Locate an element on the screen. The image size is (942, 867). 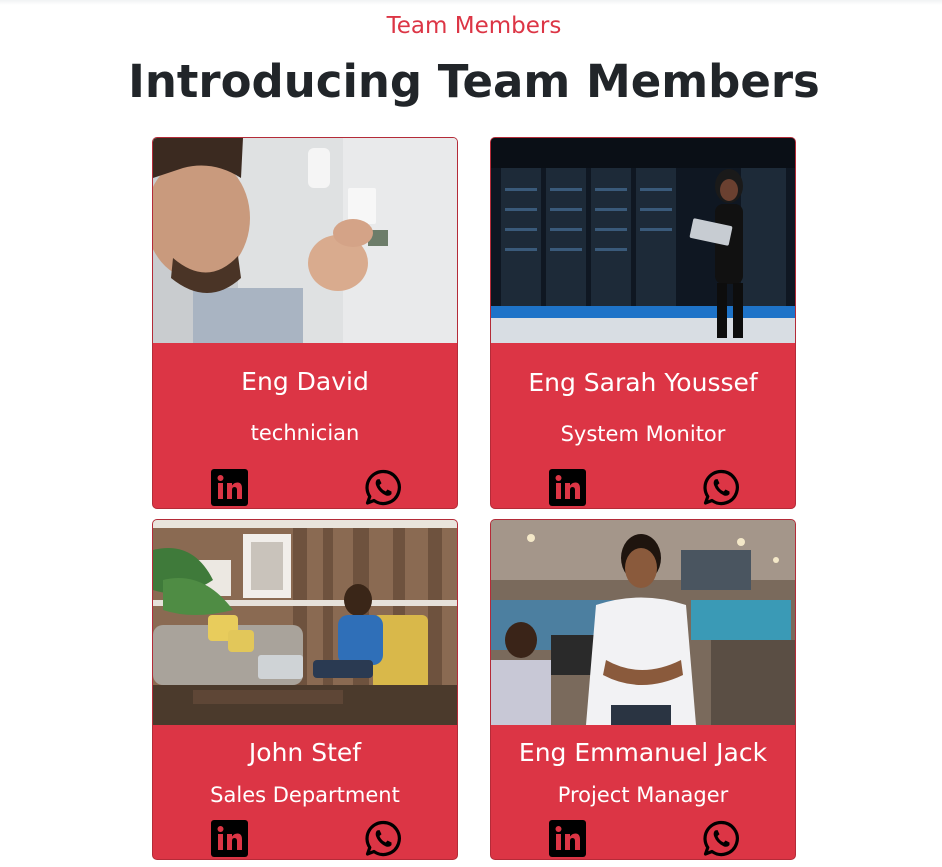
team-card: Eng Emmanuel Jack Project Manager is located at coordinates (643, 689).